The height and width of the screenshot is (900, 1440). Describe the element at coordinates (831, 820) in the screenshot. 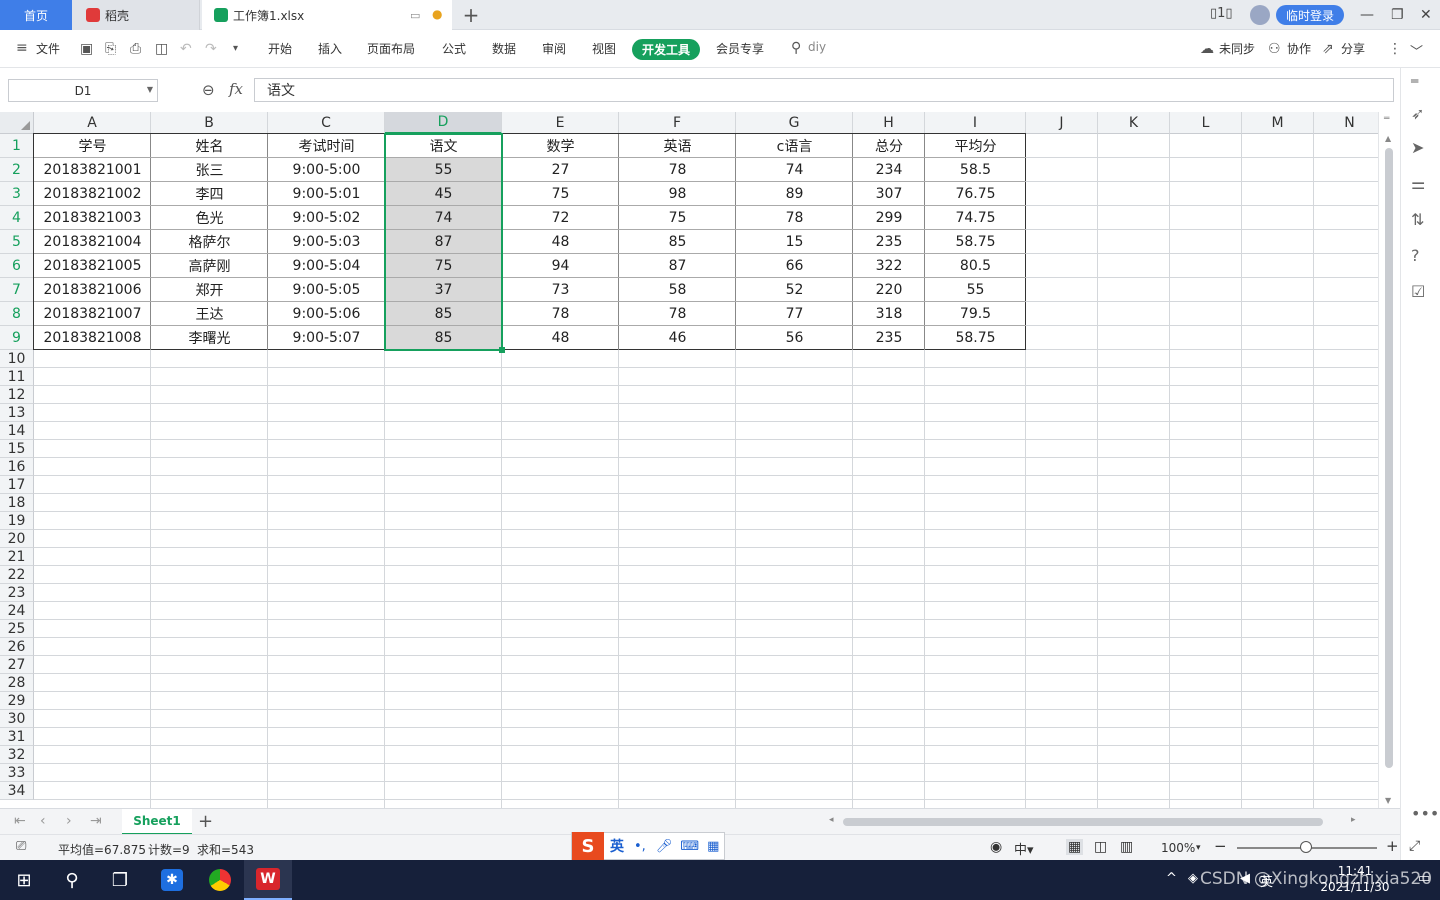

I see `scroll-left-icon: ◂` at that location.